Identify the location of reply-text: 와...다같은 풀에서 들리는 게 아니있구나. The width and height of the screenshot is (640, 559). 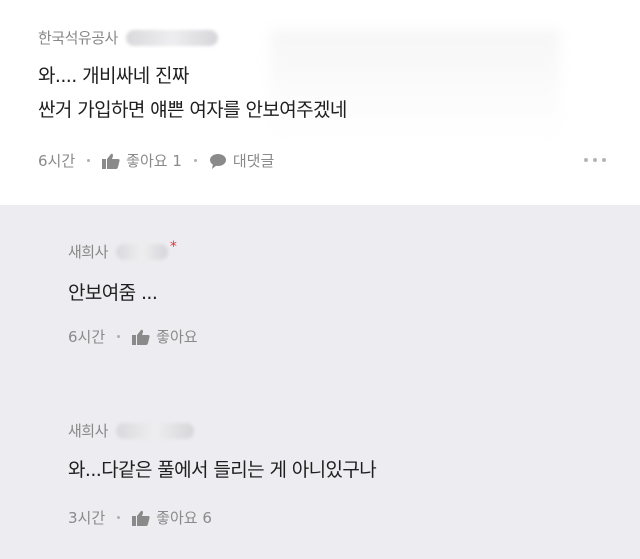
(222, 470).